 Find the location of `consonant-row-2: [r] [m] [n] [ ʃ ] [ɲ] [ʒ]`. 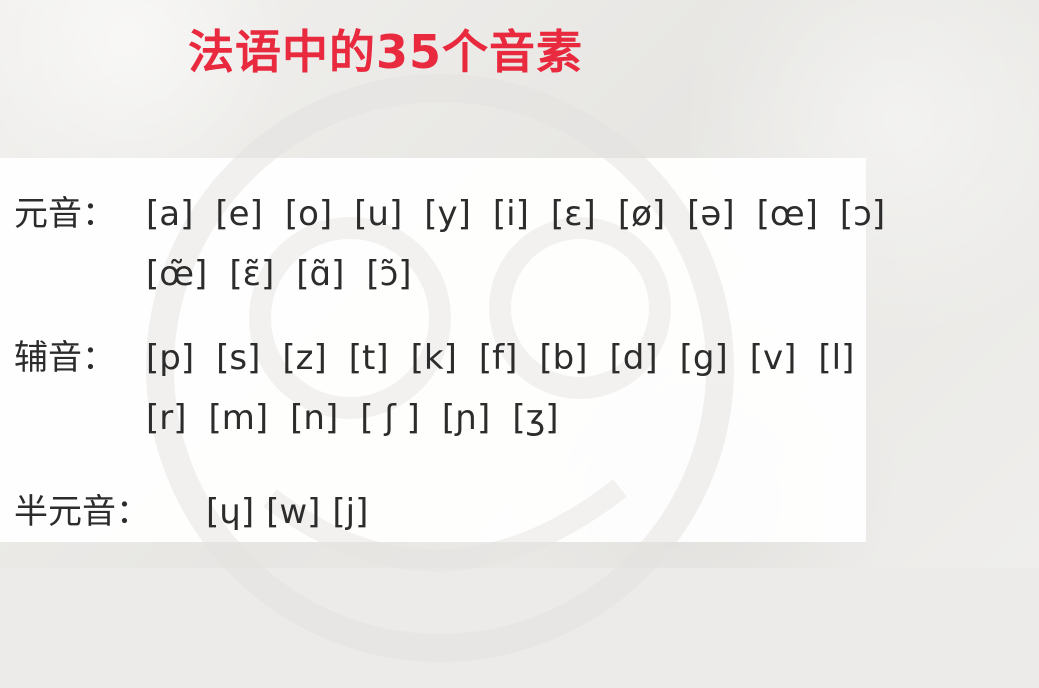

consonant-row-2: [r] [m] [n] [ ʃ ] [ɲ] [ʒ] is located at coordinates (363, 418).